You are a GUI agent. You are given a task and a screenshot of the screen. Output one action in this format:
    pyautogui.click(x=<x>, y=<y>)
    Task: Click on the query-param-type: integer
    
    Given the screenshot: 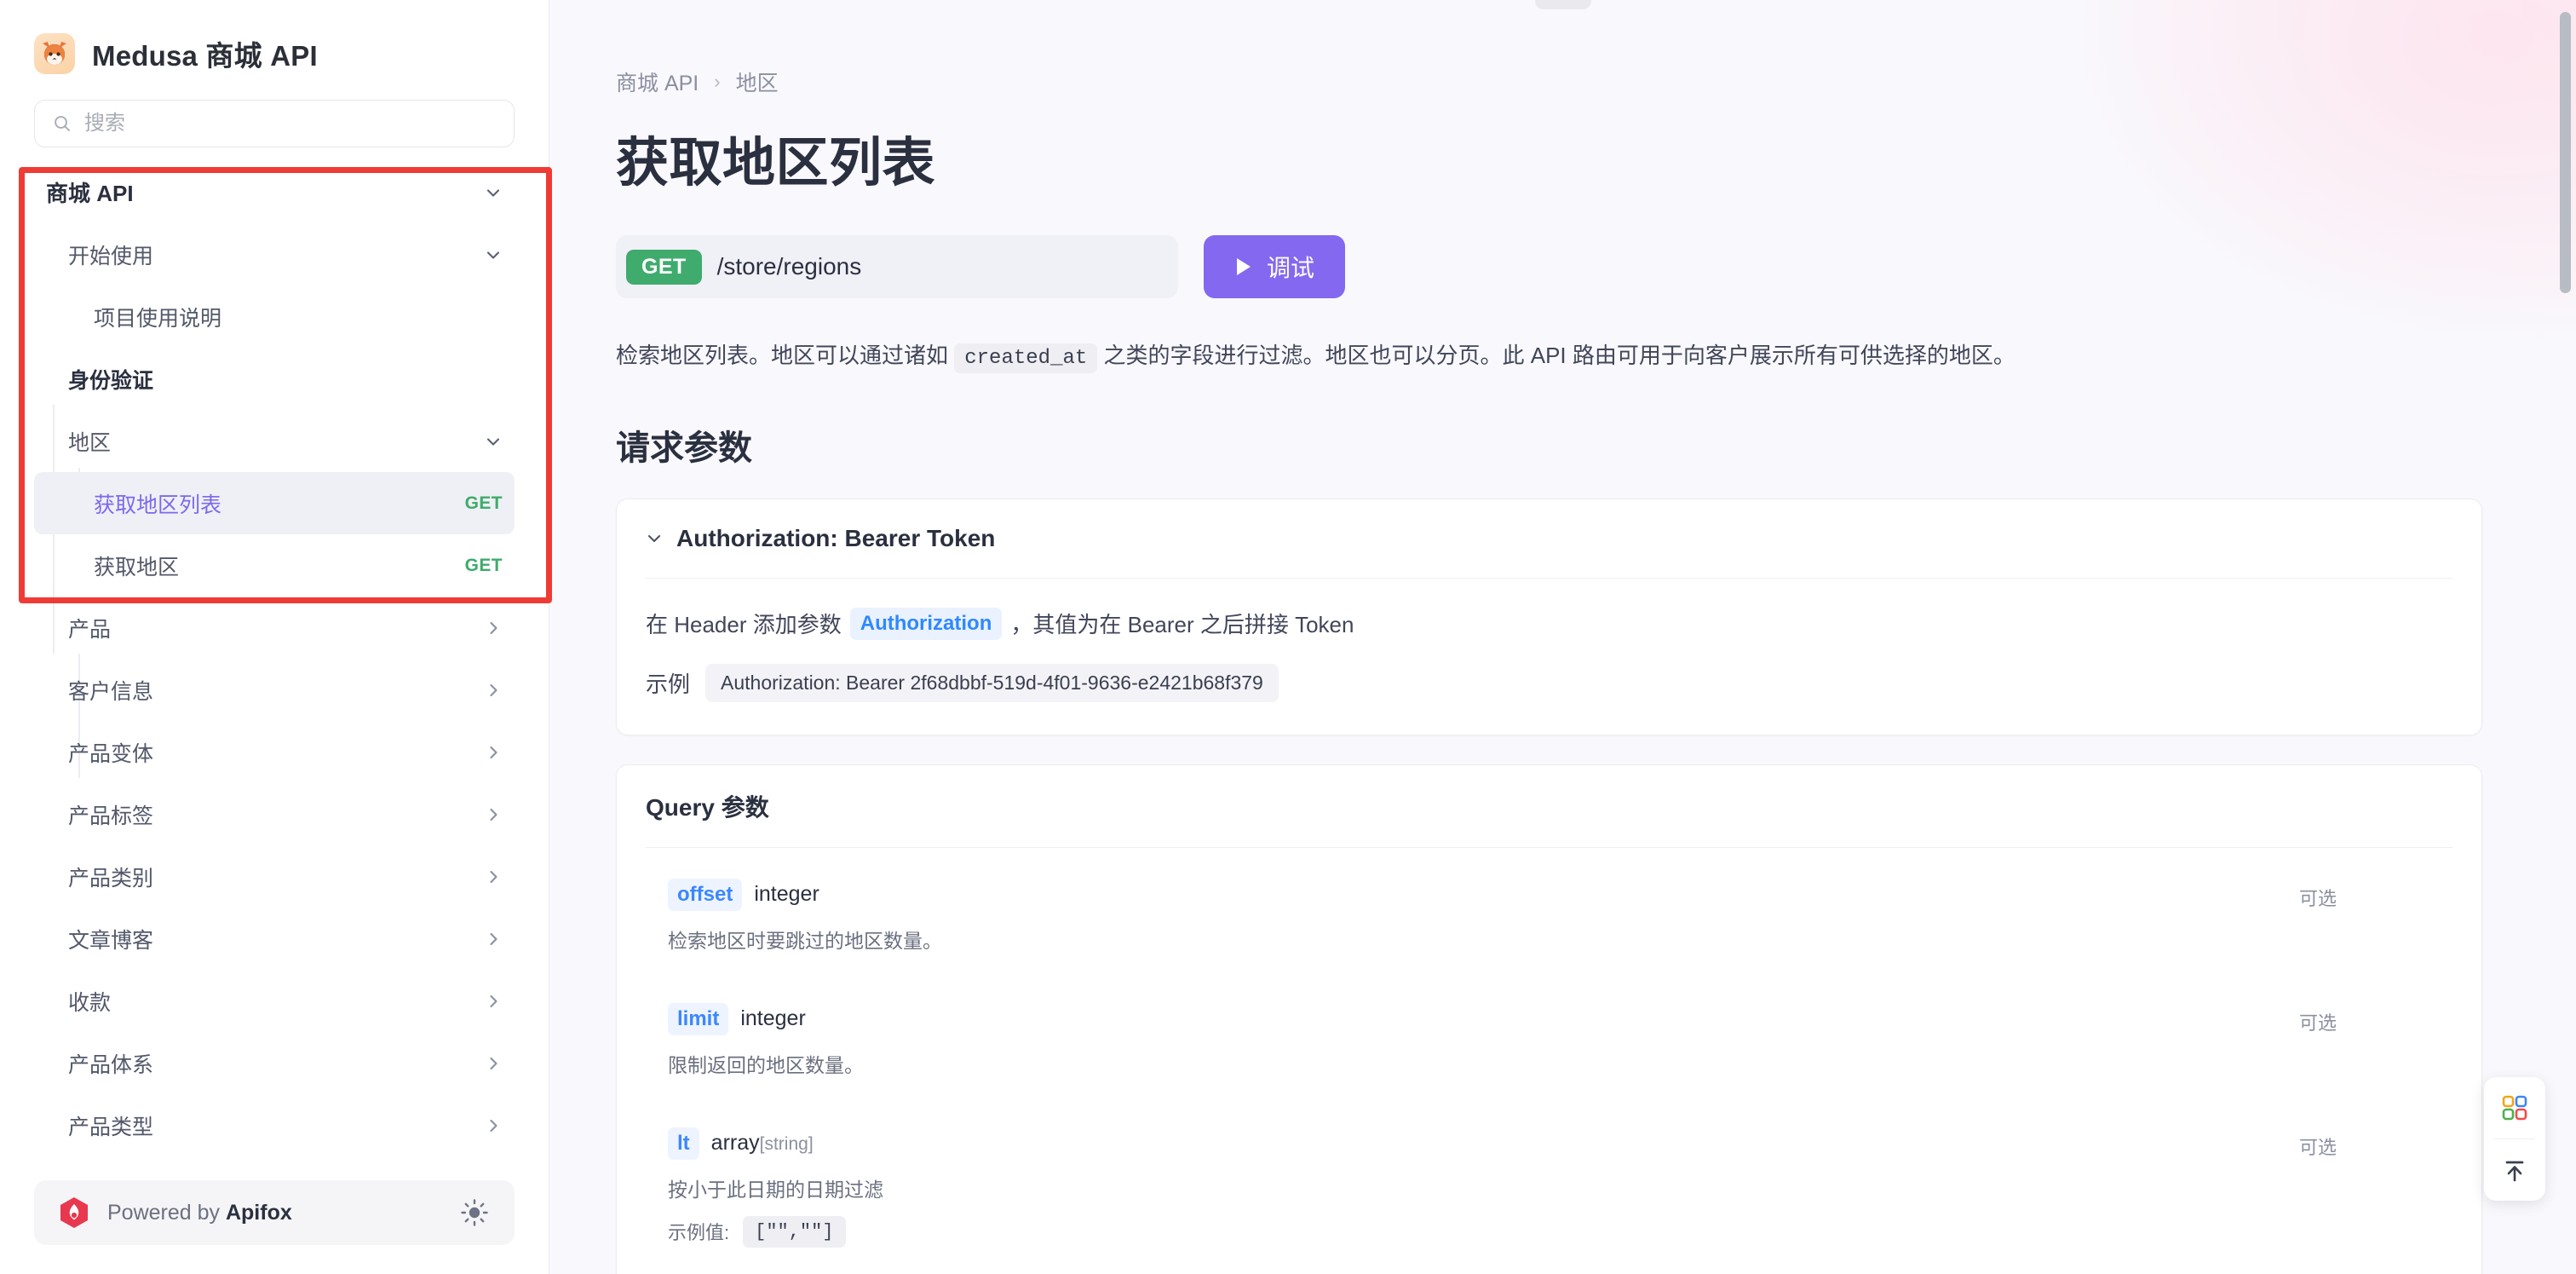 What is the action you would take?
    pyautogui.click(x=787, y=894)
    